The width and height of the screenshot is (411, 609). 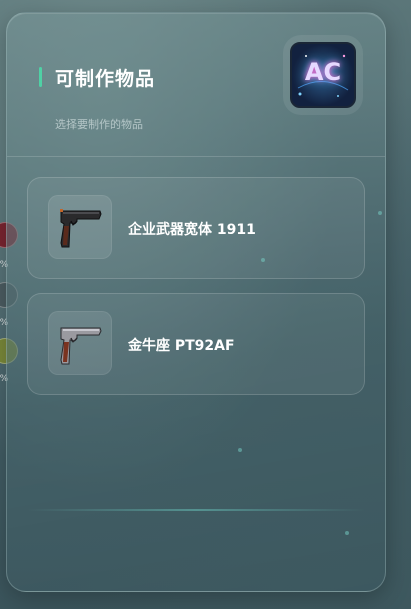 What do you see at coordinates (105, 79) in the screenshot?
I see `panel-title: 可制作物品` at bounding box center [105, 79].